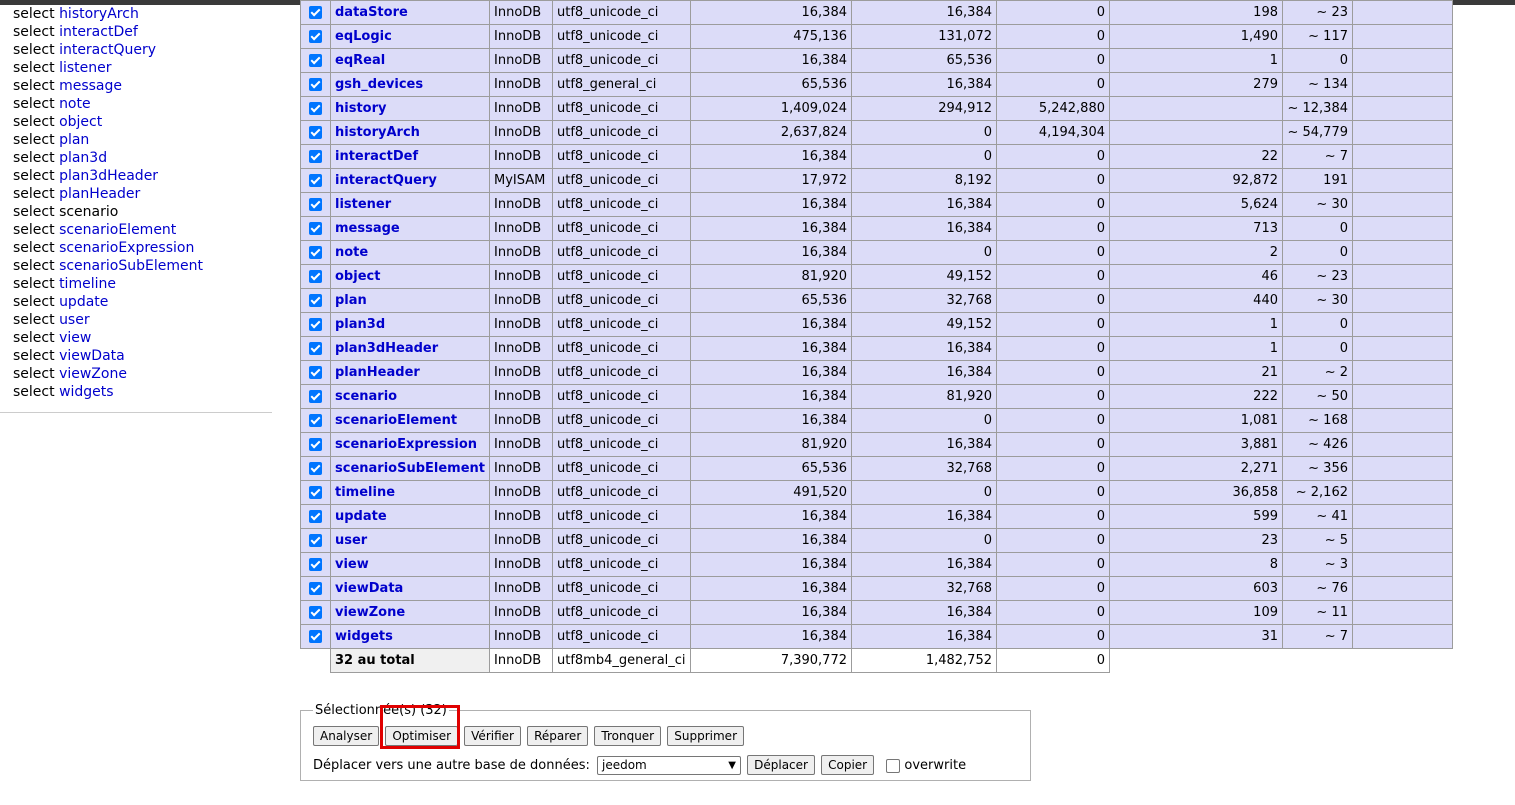  Describe the element at coordinates (360, 324) in the screenshot. I see `table-name-link: plan3d` at that location.